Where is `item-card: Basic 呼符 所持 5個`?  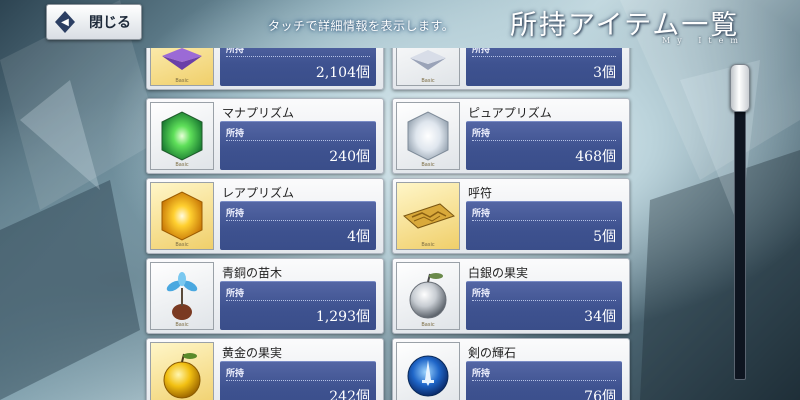
item-card: Basic 呼符 所持 5個 is located at coordinates (511, 216).